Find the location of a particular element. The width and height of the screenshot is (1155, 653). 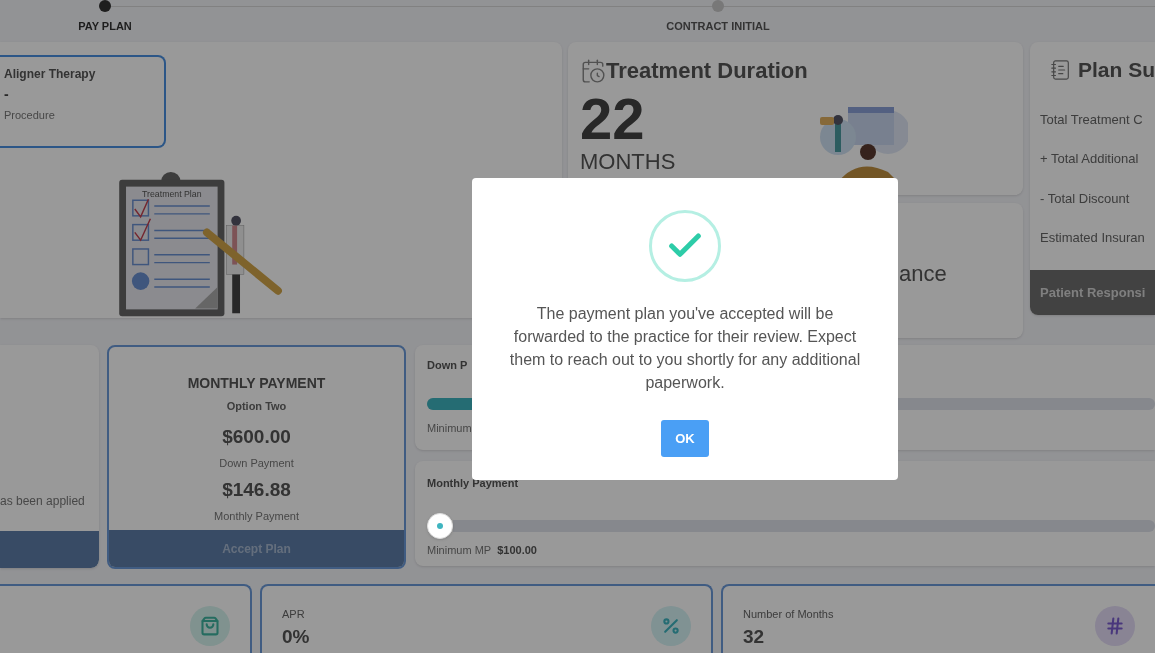

summary-row-label: Total Treatment C is located at coordinates (1092, 119).